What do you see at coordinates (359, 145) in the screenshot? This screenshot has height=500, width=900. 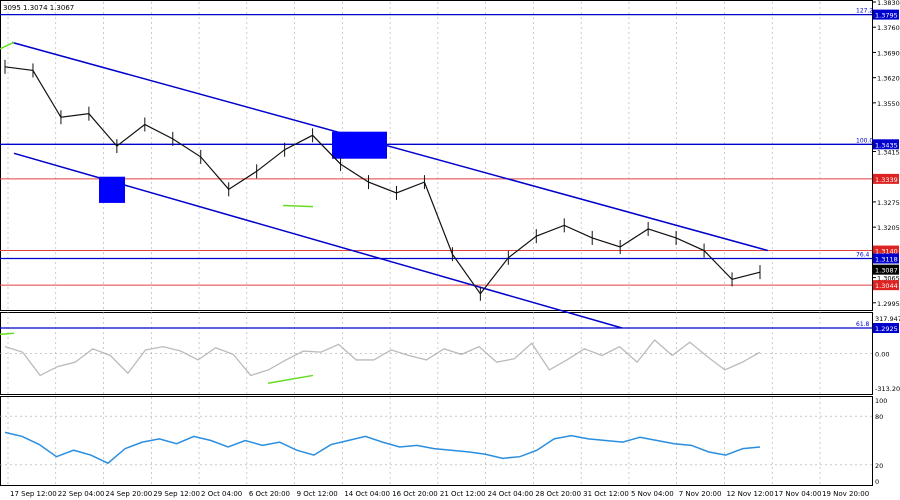 I see `zone-box-top` at bounding box center [359, 145].